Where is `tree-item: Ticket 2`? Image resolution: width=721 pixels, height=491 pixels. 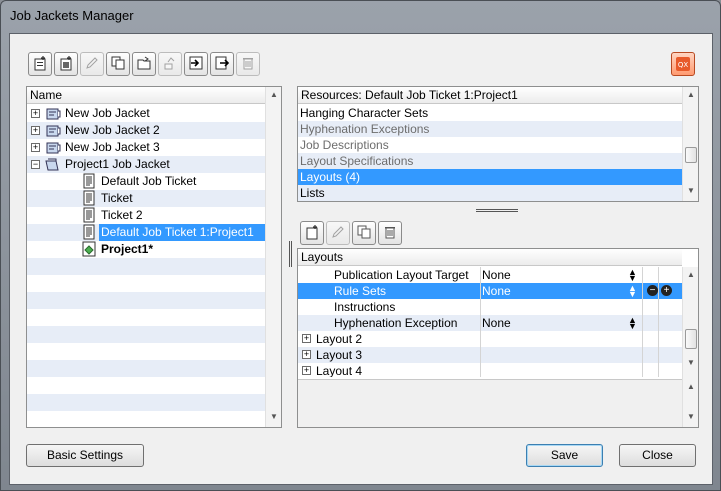 tree-item: Ticket 2 is located at coordinates (146, 215).